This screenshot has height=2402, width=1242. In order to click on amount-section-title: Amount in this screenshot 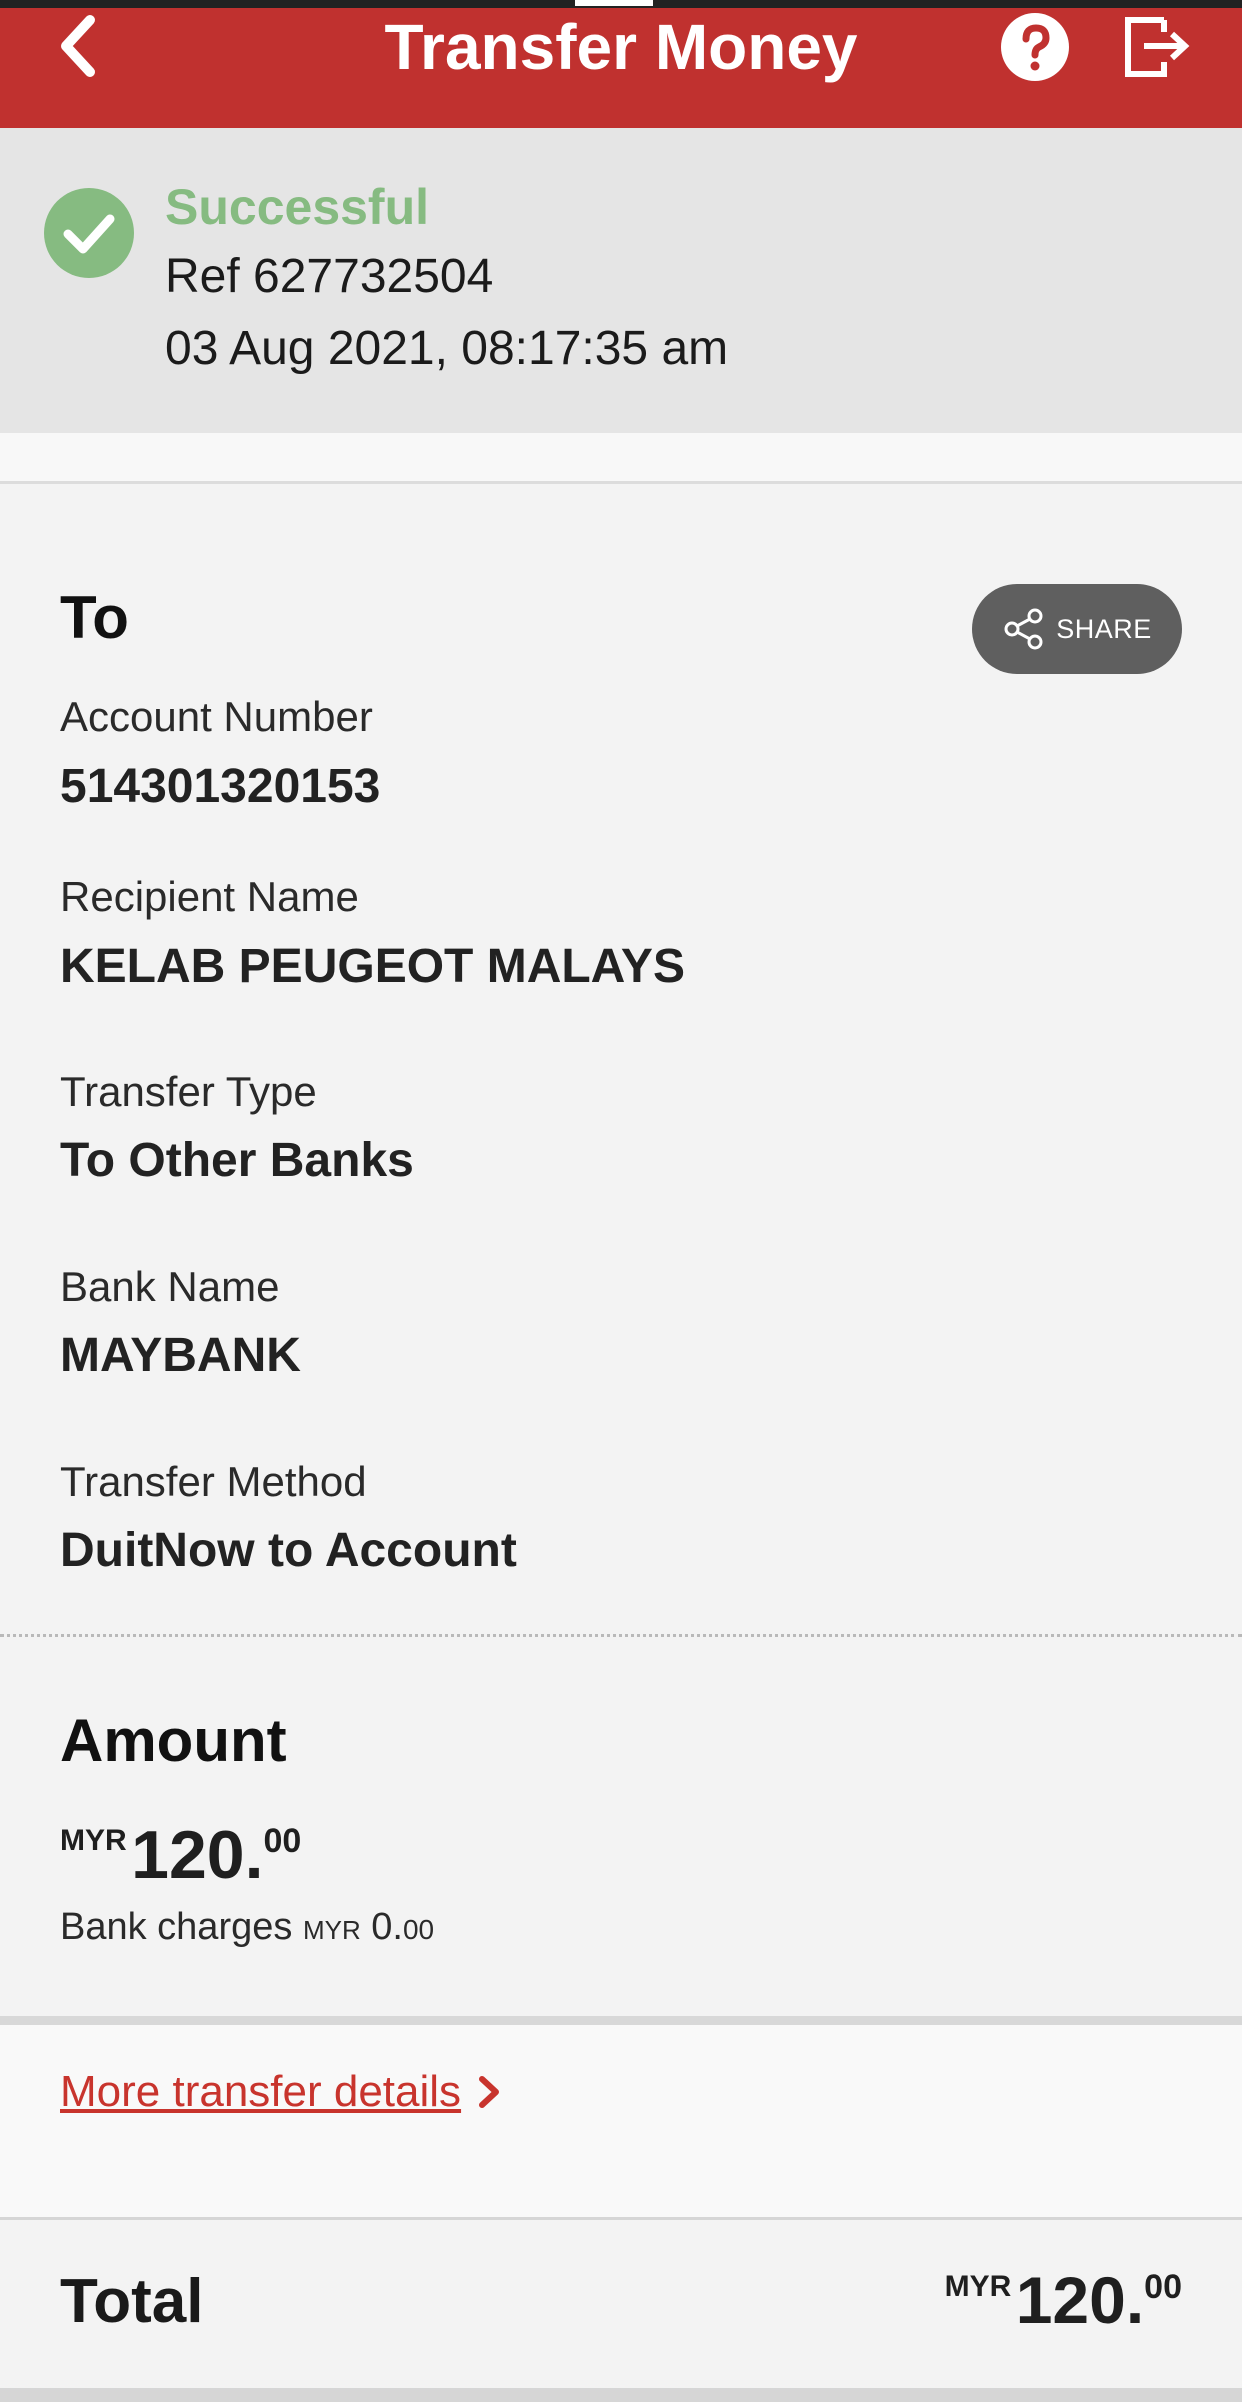, I will do `click(173, 1740)`.